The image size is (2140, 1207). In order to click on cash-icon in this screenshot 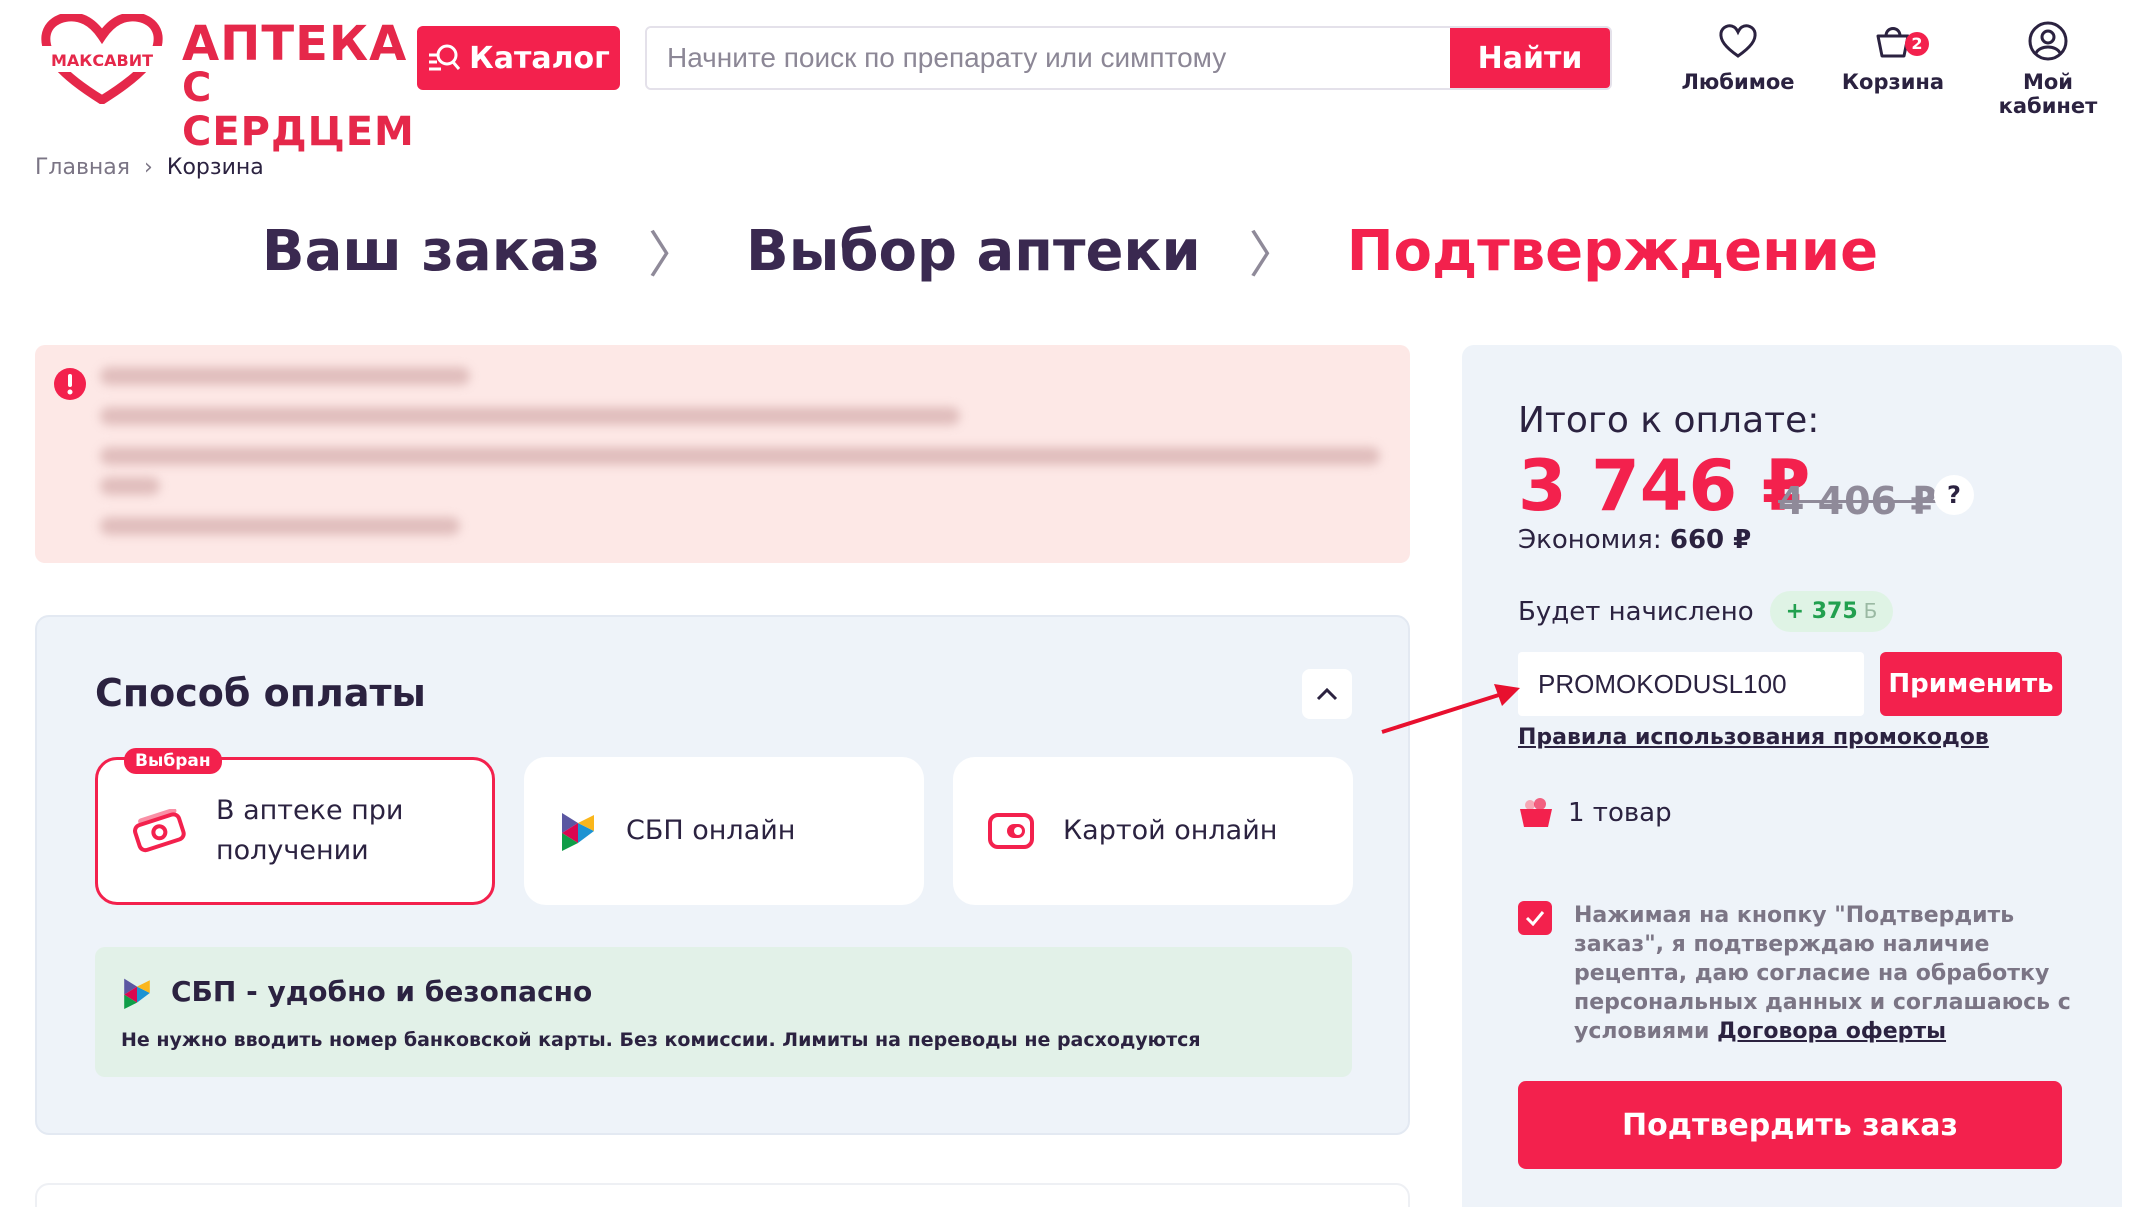, I will do `click(159, 831)`.